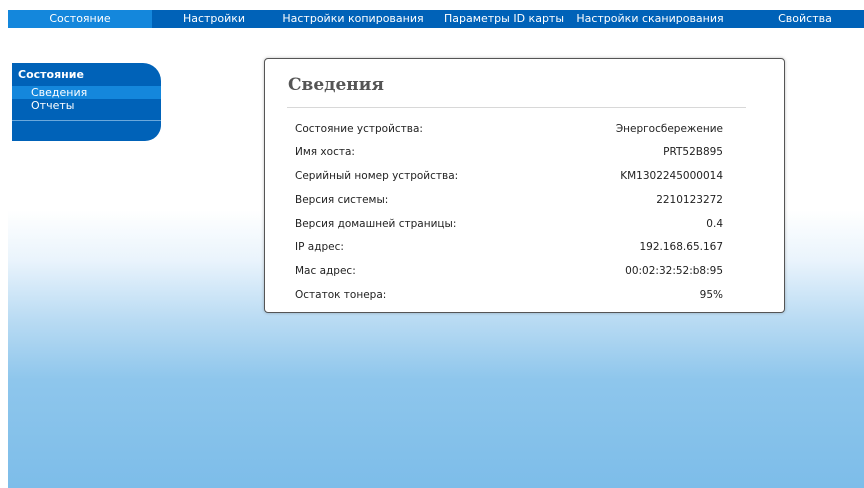 Image resolution: width=864 pixels, height=488 pixels. I want to click on tab-status: Состояние, so click(80, 19).